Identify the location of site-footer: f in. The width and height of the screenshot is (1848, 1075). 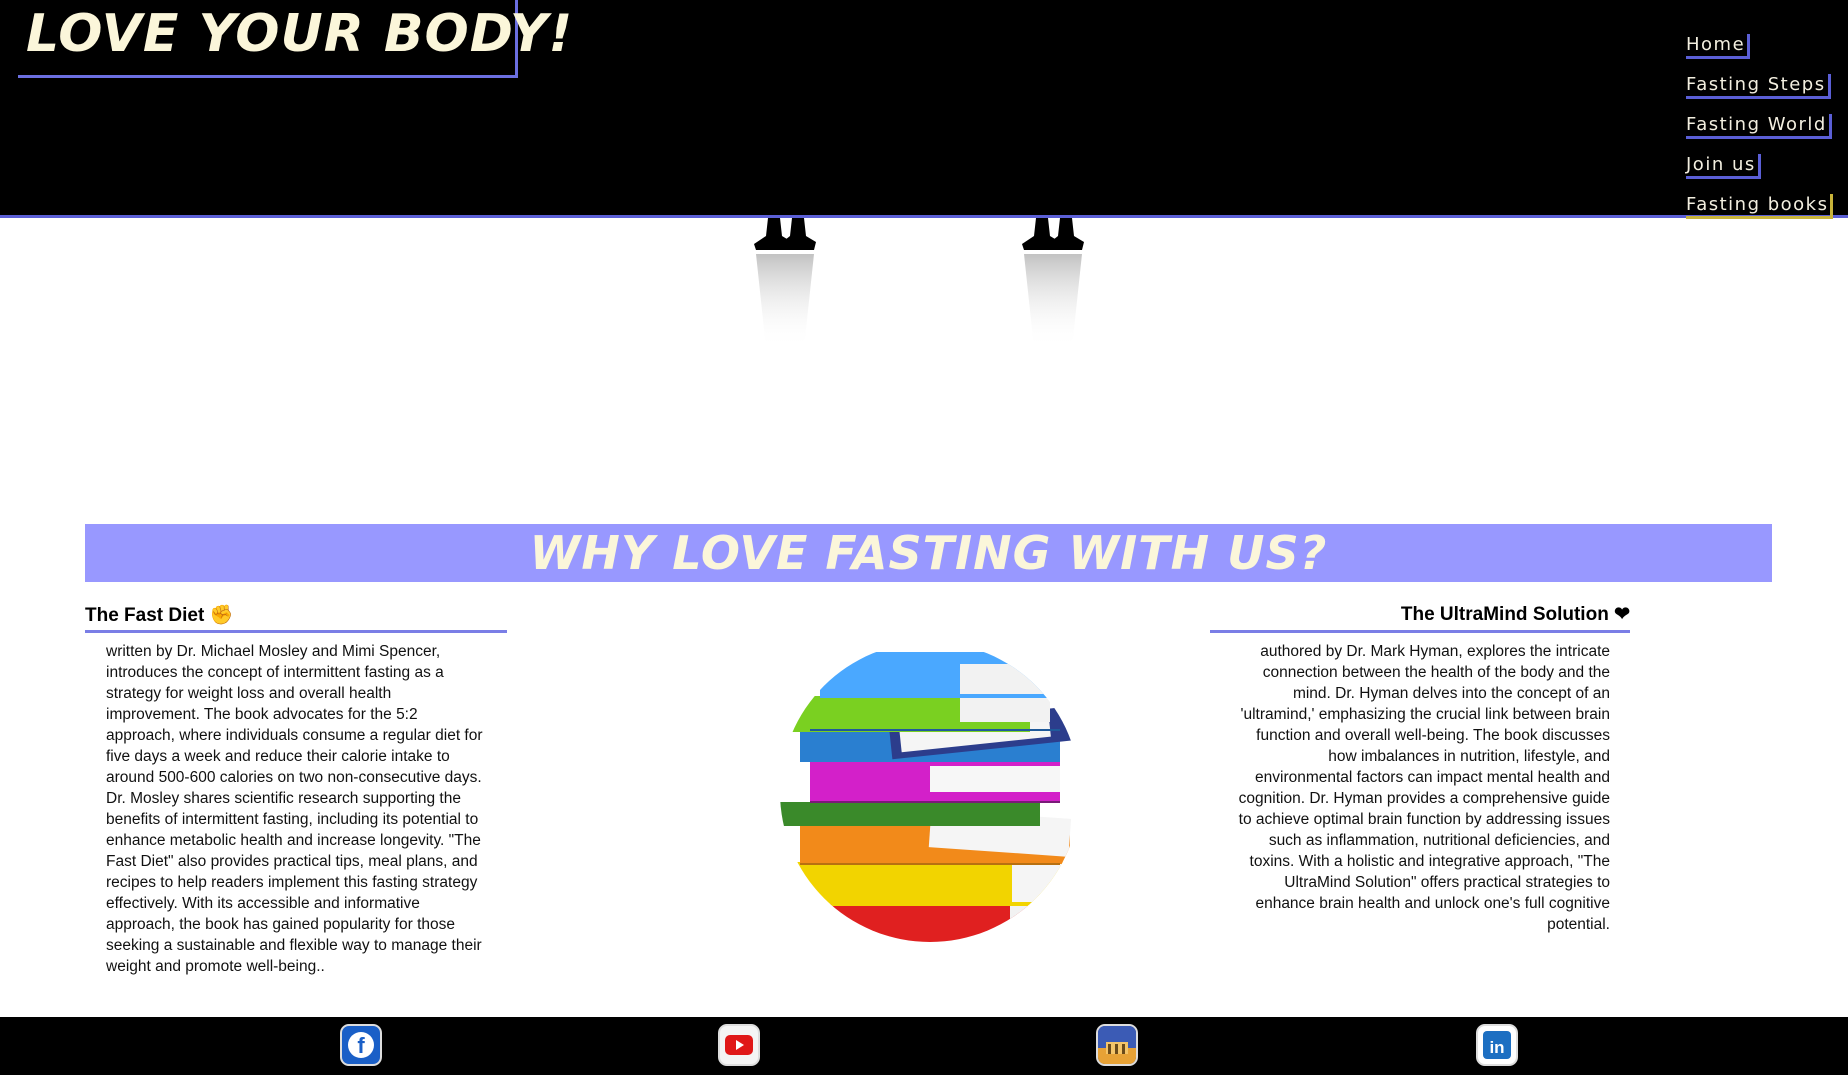
(924, 1046).